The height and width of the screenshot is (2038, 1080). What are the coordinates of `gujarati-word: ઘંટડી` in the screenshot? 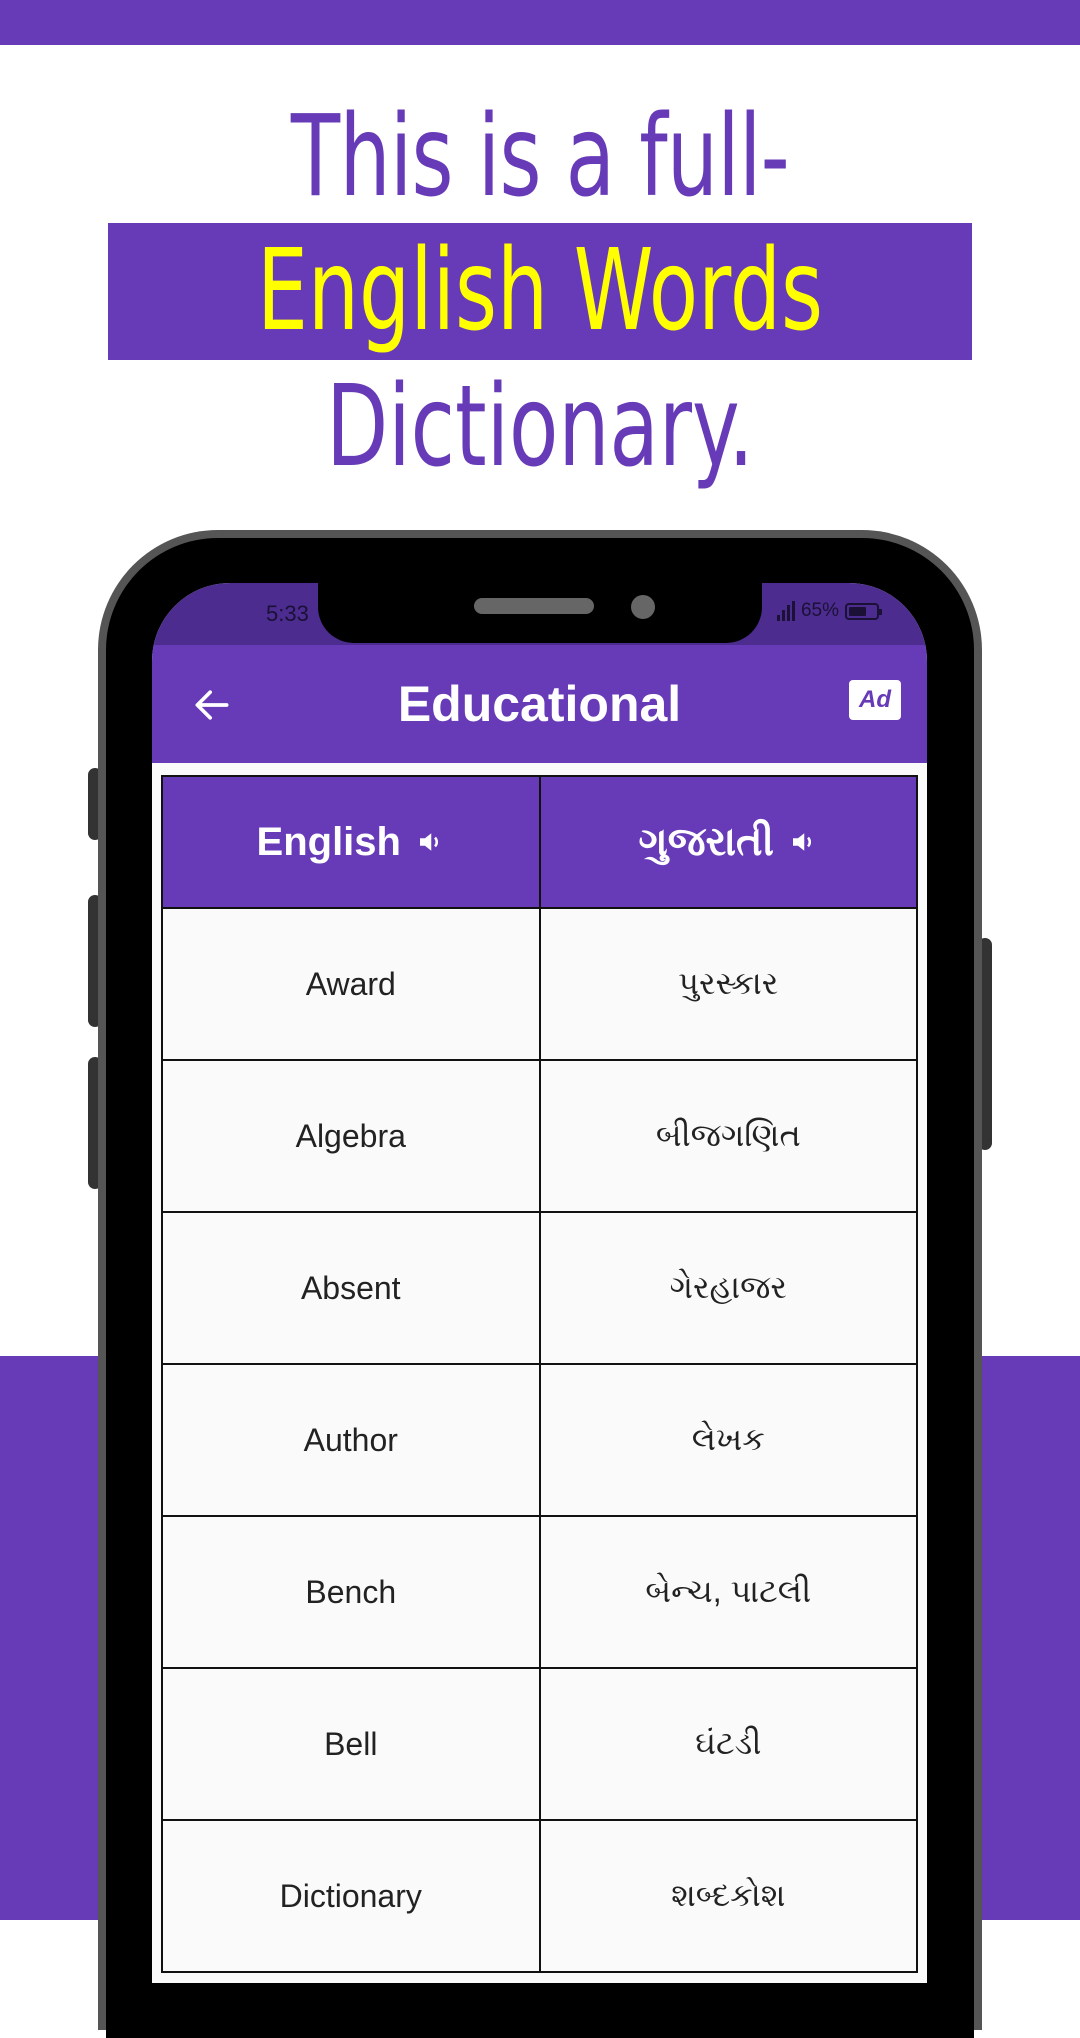 It's located at (728, 1744).